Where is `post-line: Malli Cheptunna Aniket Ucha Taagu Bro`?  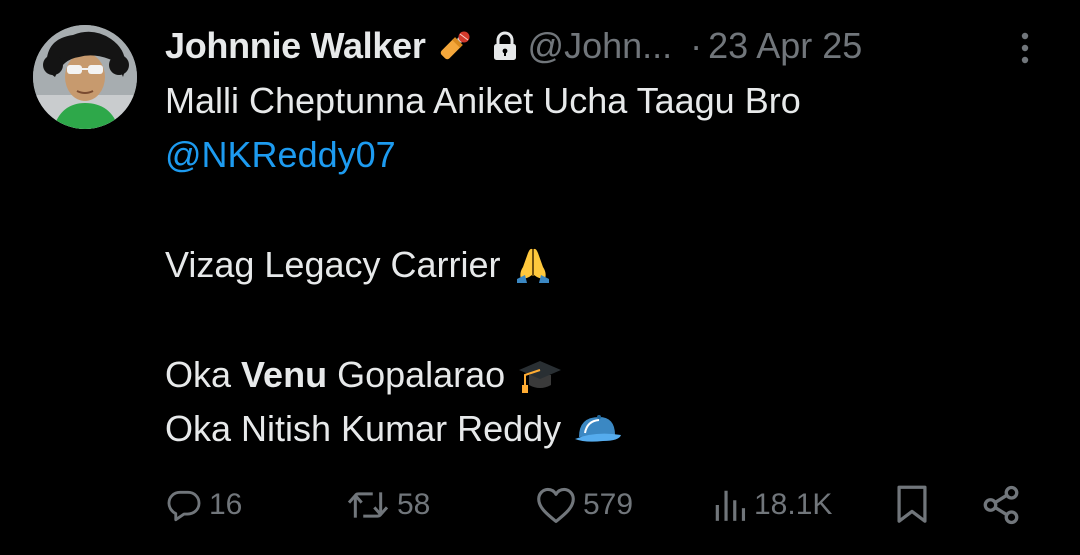 post-line: Malli Cheptunna Aniket Ucha Taagu Bro is located at coordinates (605, 101).